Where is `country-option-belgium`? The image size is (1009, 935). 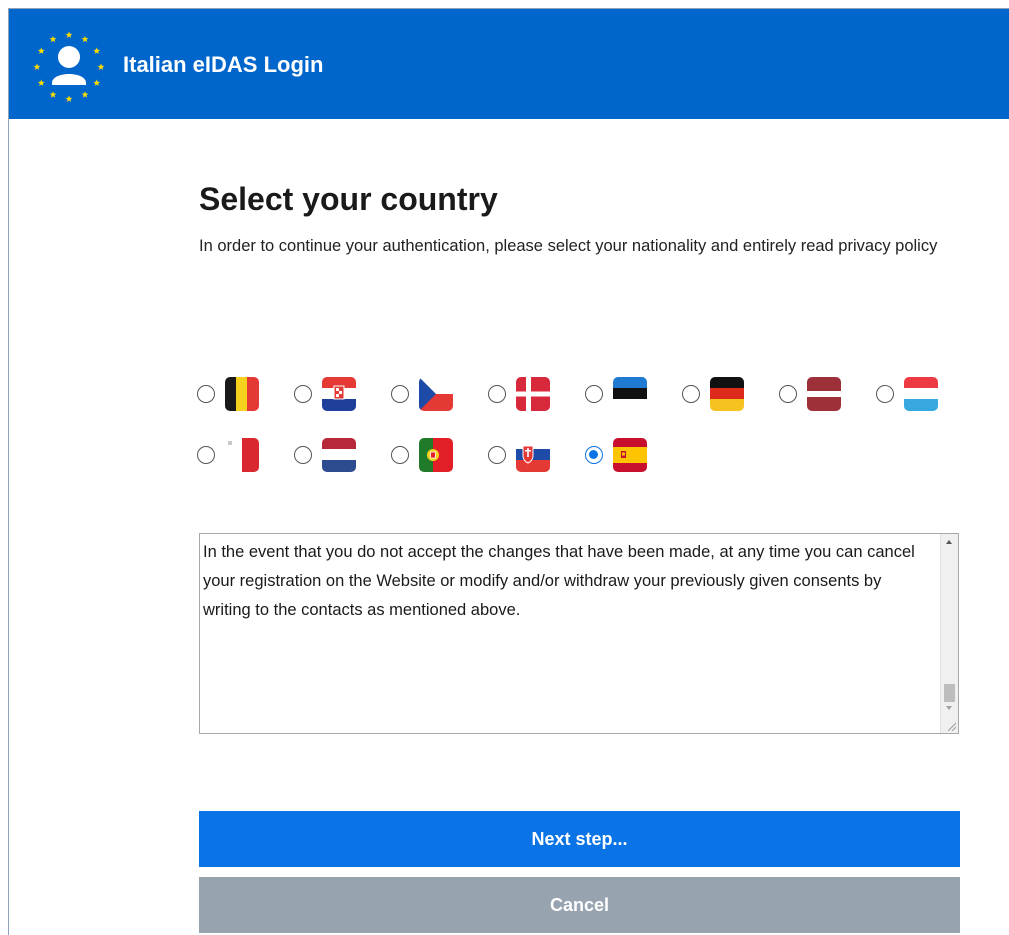
country-option-belgium is located at coordinates (228, 394).